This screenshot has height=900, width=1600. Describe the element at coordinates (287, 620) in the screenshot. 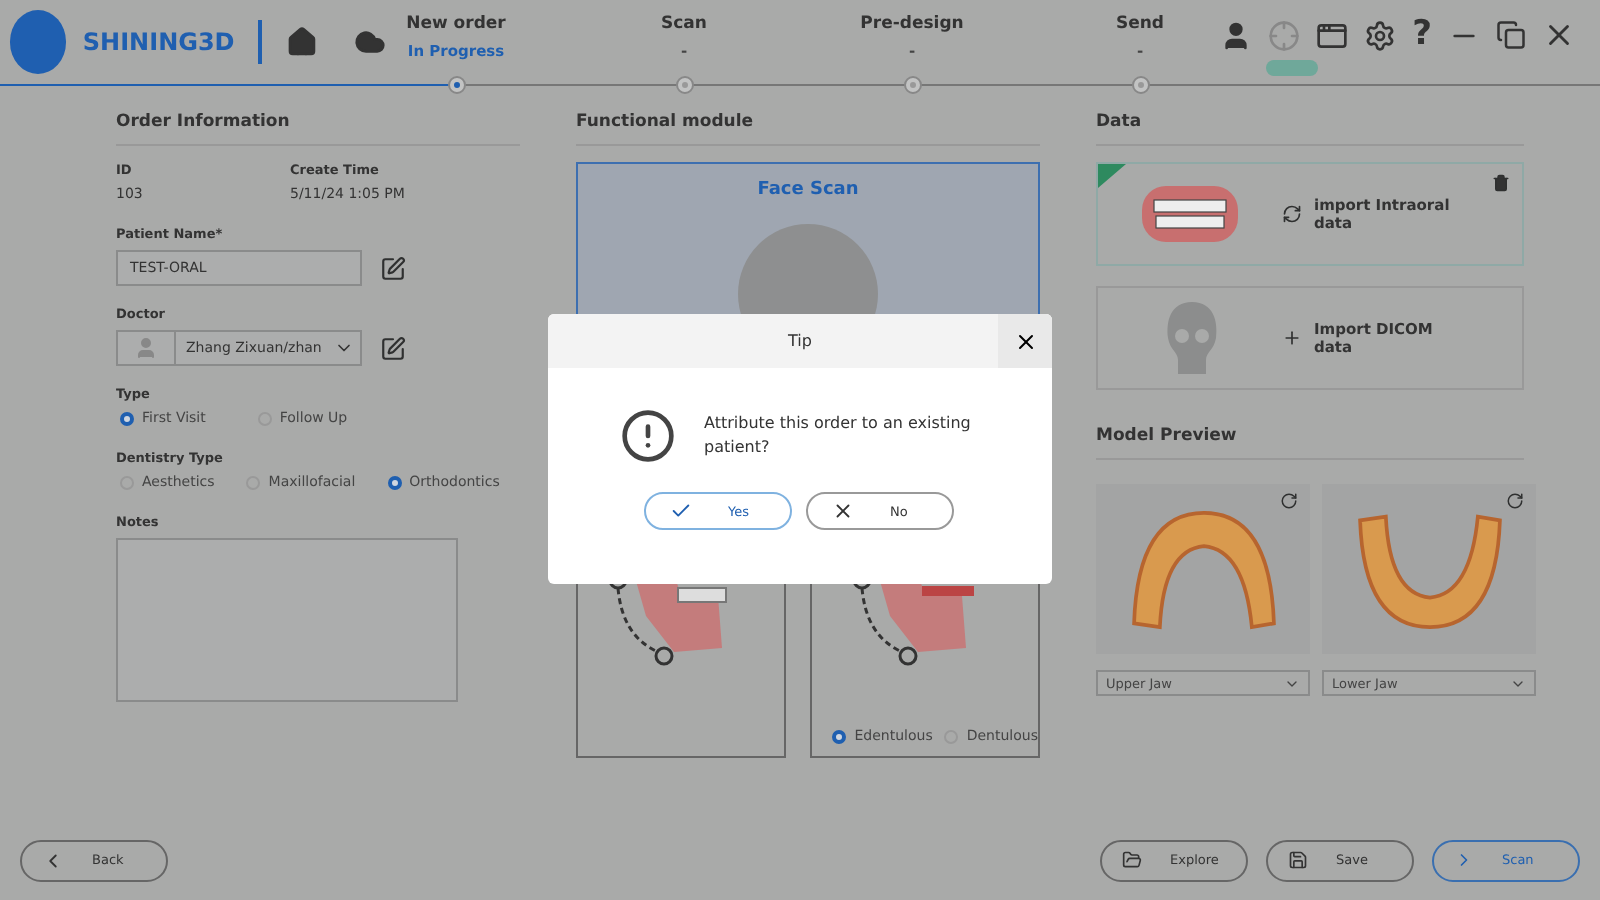

I see `notes-field` at that location.